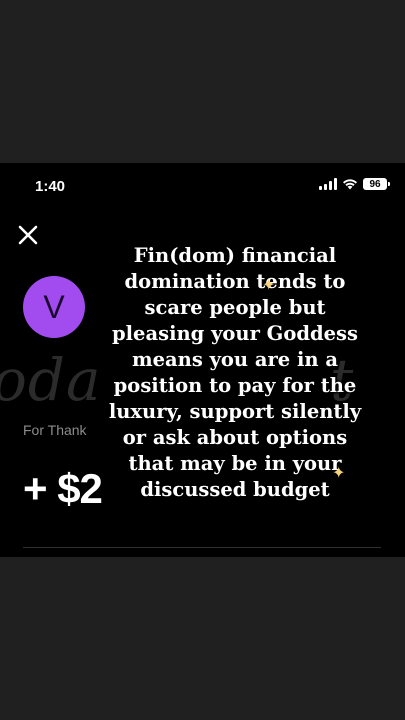  Describe the element at coordinates (202, 547) in the screenshot. I see `divider` at that location.